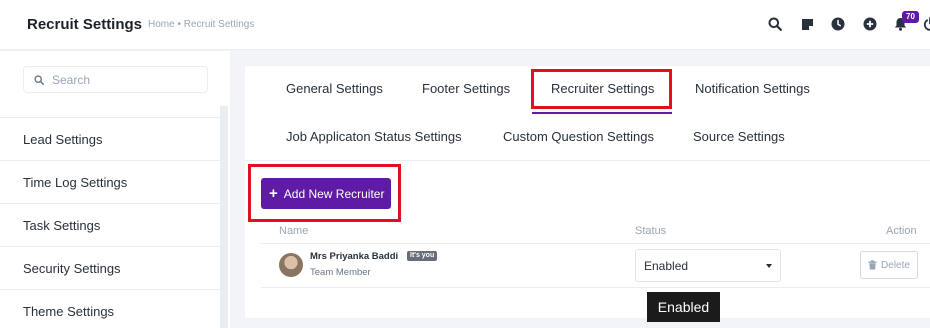  What do you see at coordinates (870, 24) in the screenshot?
I see `add-circle-icon` at bounding box center [870, 24].